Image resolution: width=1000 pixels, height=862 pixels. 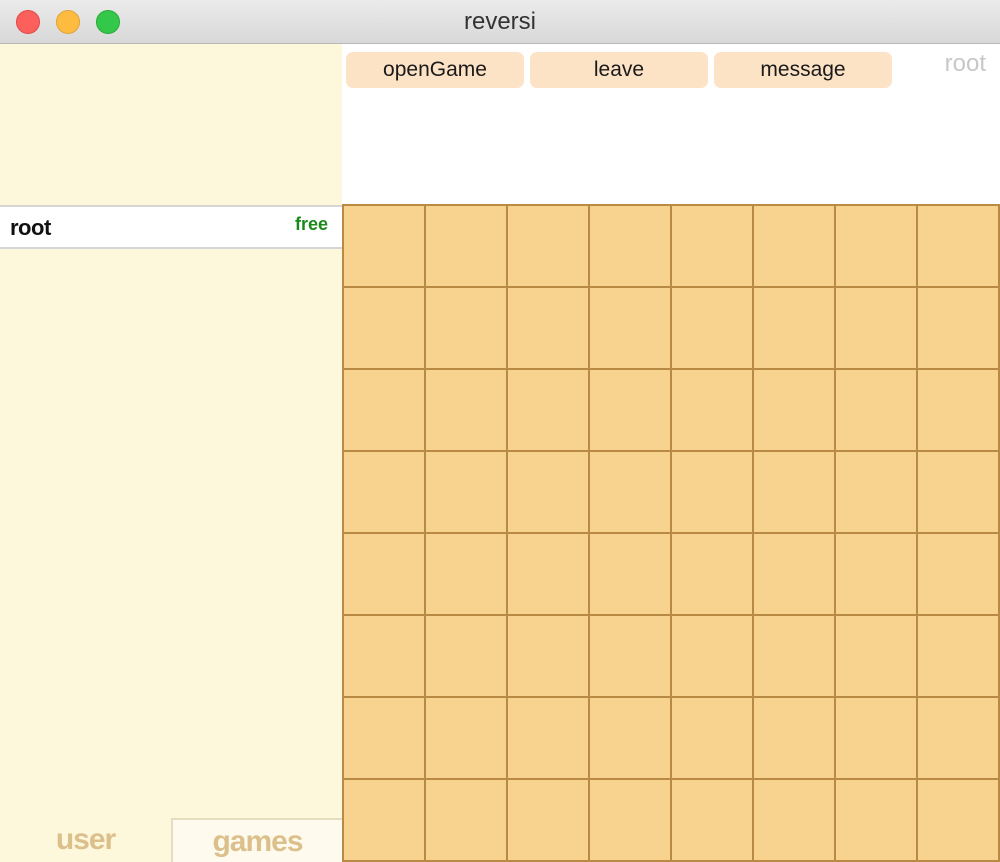 What do you see at coordinates (548, 328) in the screenshot?
I see `board-cell-r2-c3` at bounding box center [548, 328].